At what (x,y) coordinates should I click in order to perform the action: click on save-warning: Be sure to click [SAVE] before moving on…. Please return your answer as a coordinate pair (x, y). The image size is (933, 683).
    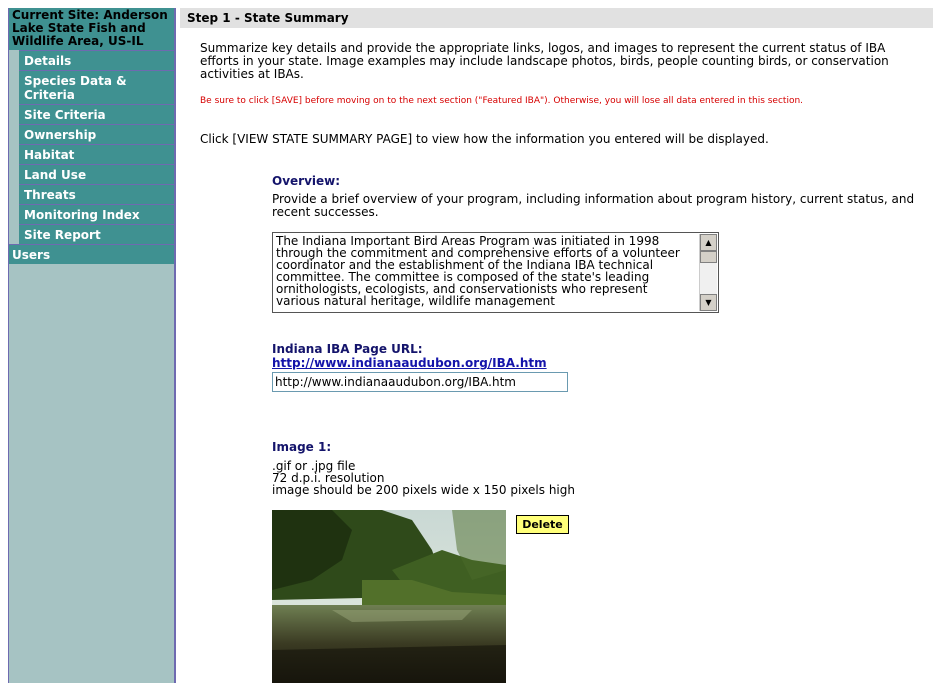
    Looking at the image, I should click on (502, 101).